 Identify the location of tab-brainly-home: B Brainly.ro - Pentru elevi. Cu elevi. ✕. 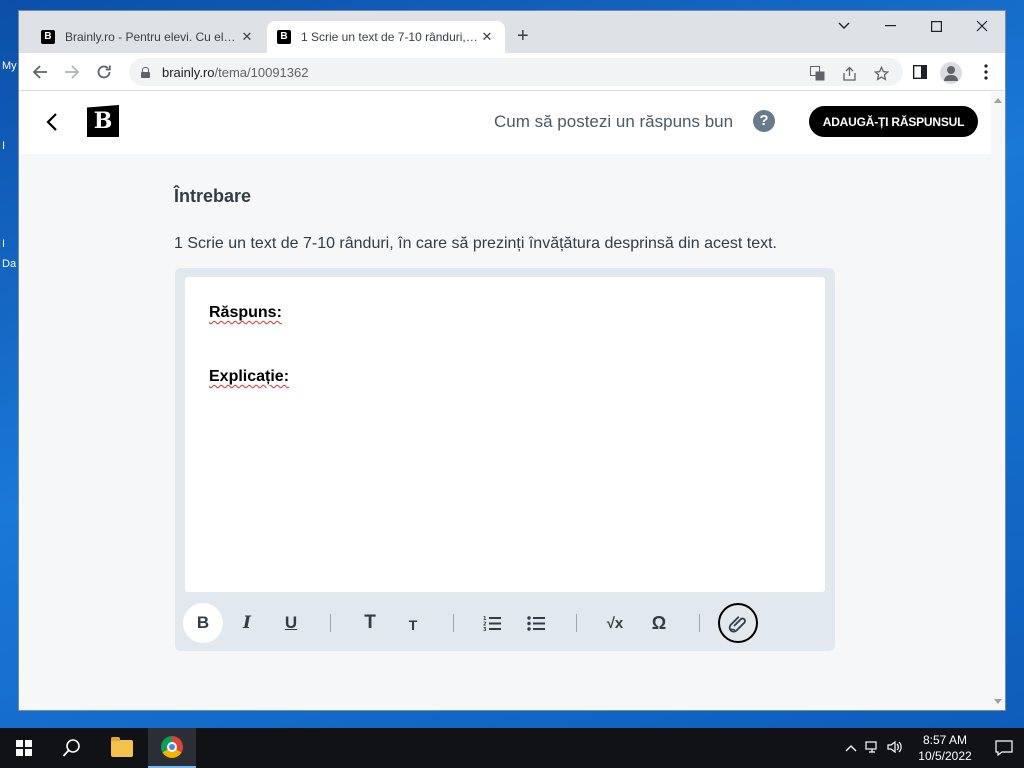
(148, 37).